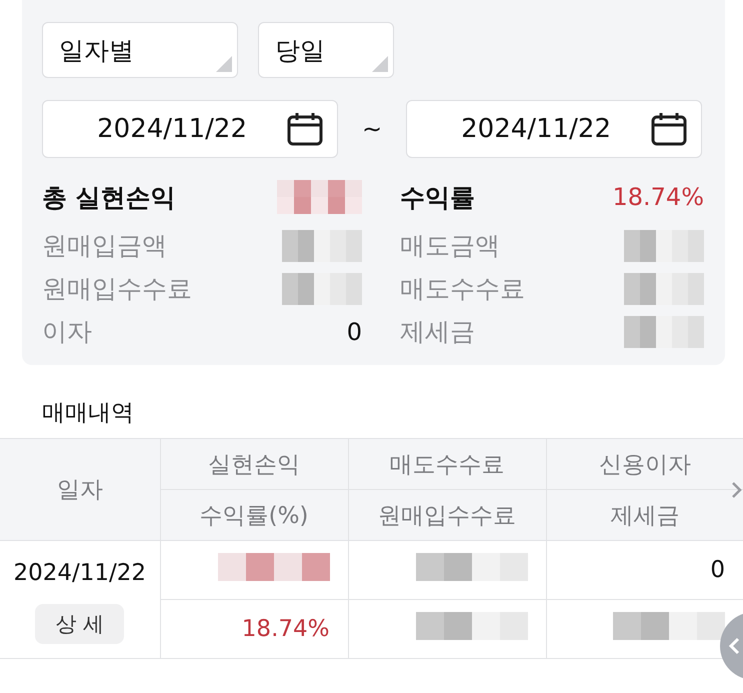  Describe the element at coordinates (437, 198) in the screenshot. I see `summary-label: 수익률` at that location.